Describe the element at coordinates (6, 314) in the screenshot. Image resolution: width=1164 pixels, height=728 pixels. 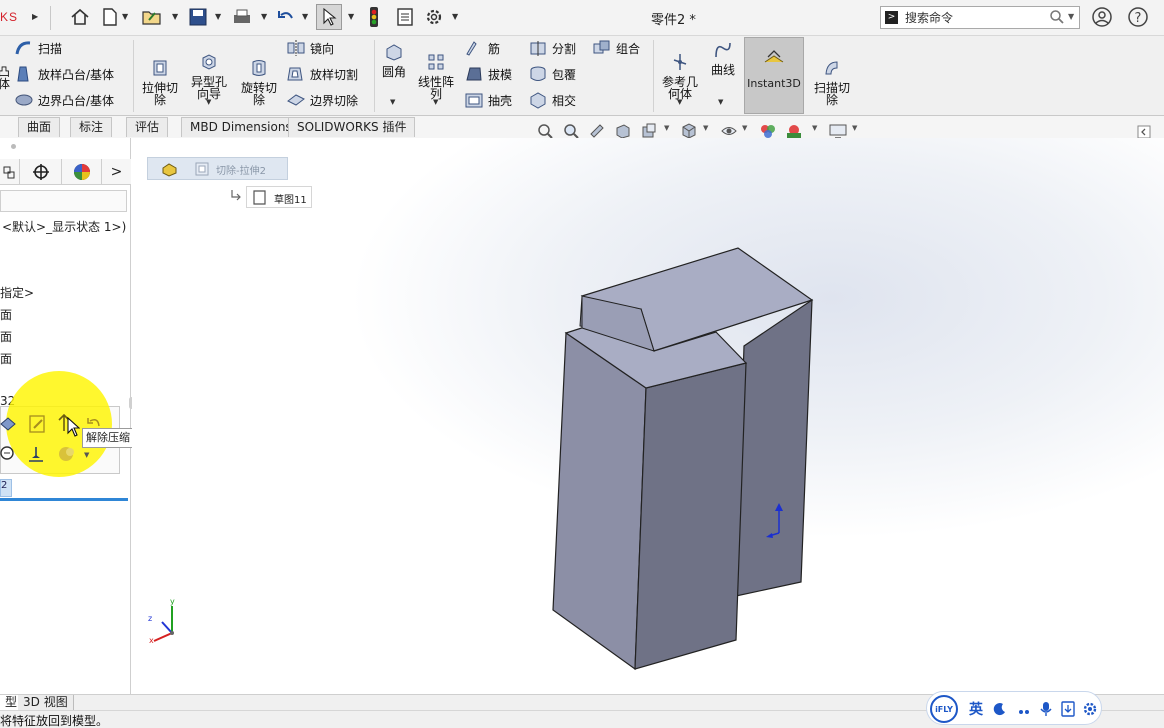
I see `front-plane-item: 面` at that location.